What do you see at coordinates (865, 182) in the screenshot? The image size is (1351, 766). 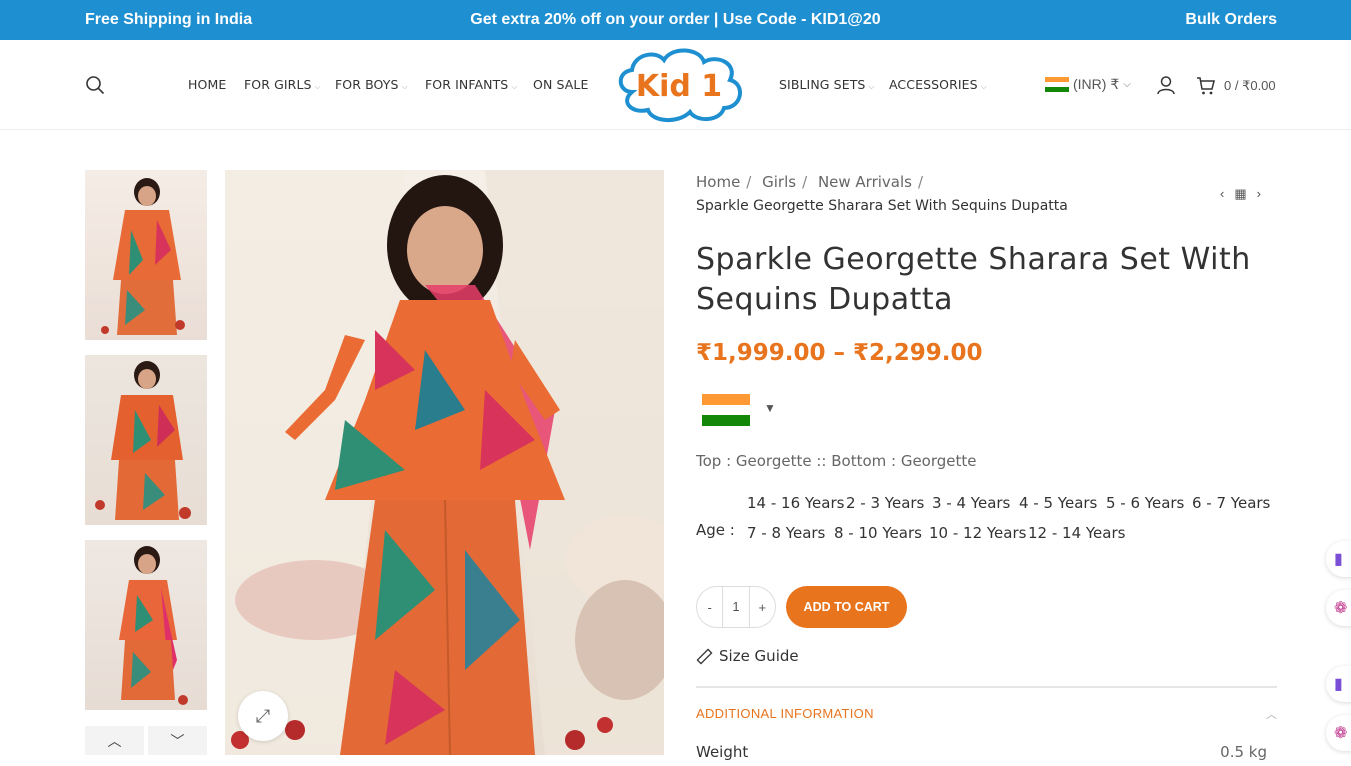 I see `breadcrumb-new-arrivals: New Arrivals` at bounding box center [865, 182].